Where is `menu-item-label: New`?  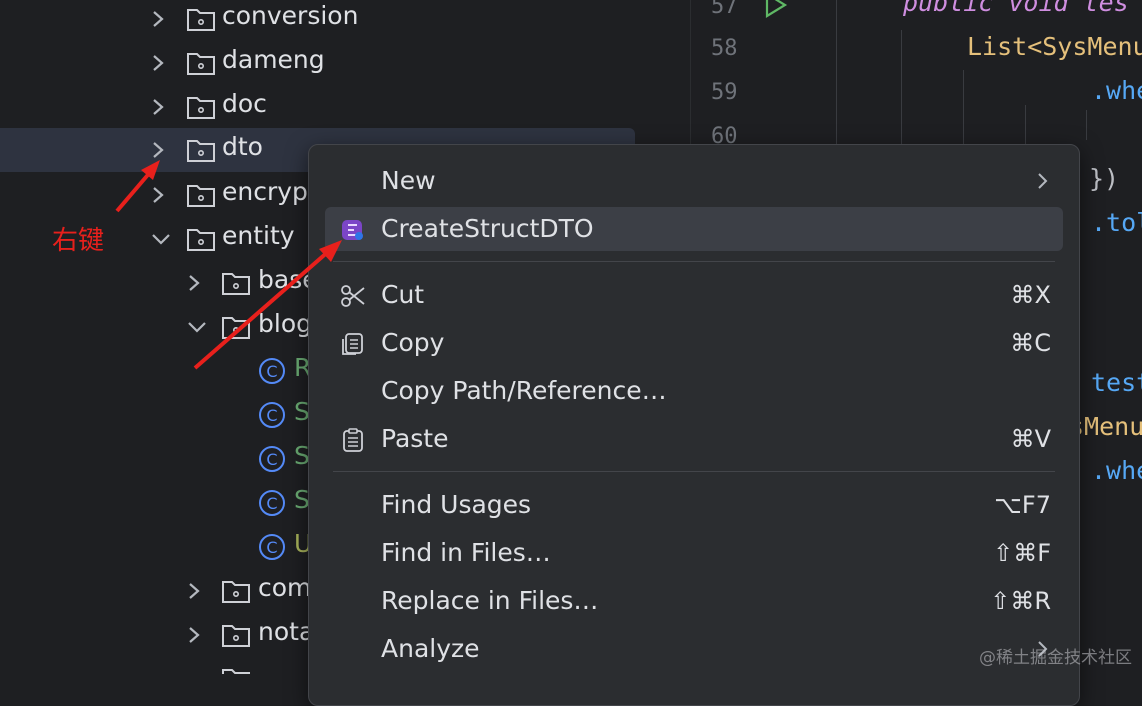
menu-item-label: New is located at coordinates (408, 180).